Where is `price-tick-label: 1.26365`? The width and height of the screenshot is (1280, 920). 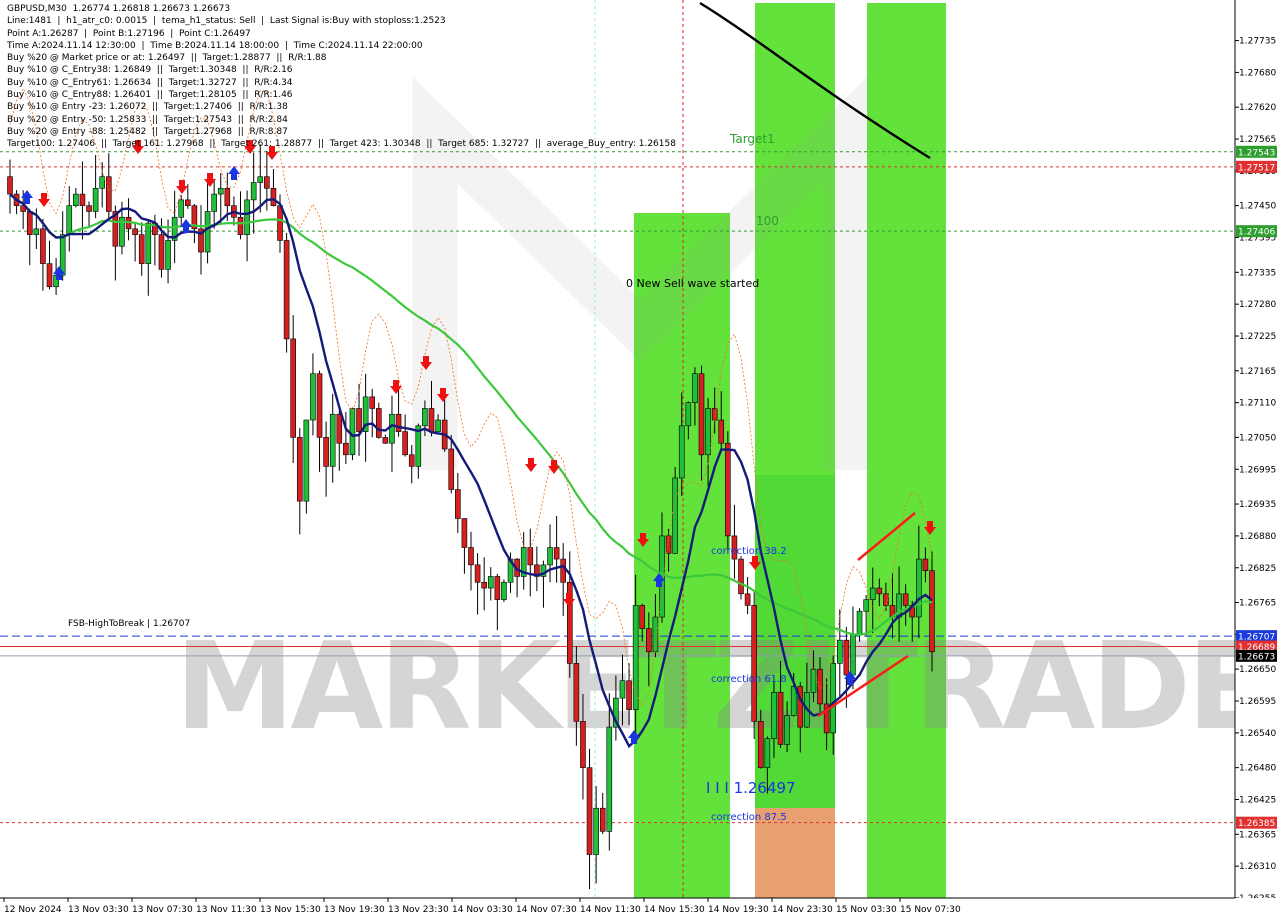
price-tick-label: 1.26365 is located at coordinates (1257, 835).